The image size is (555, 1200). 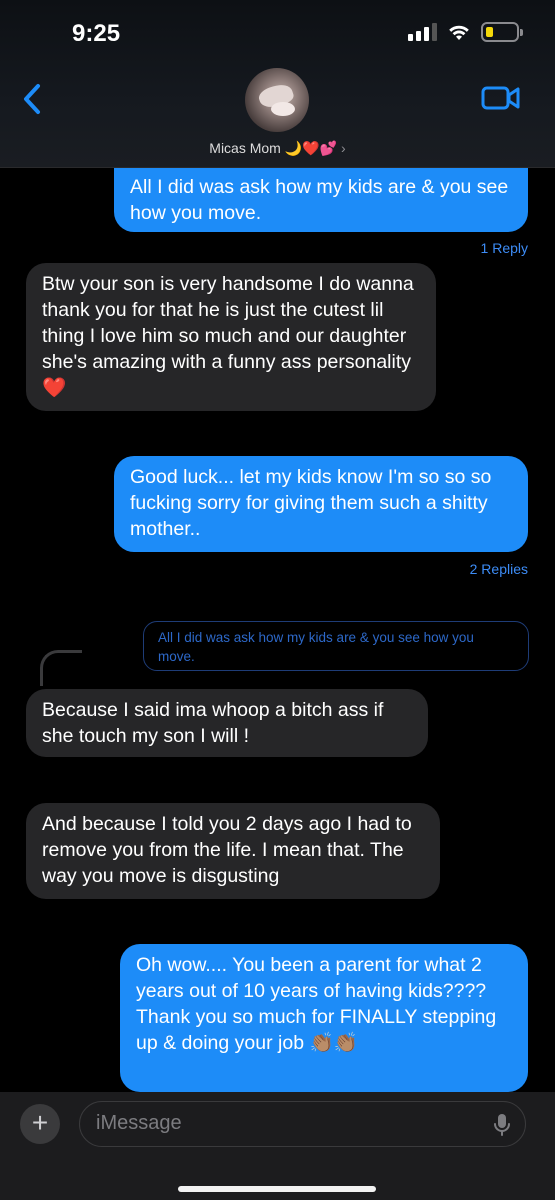 I want to click on compose-bar: +, so click(x=277, y=1146).